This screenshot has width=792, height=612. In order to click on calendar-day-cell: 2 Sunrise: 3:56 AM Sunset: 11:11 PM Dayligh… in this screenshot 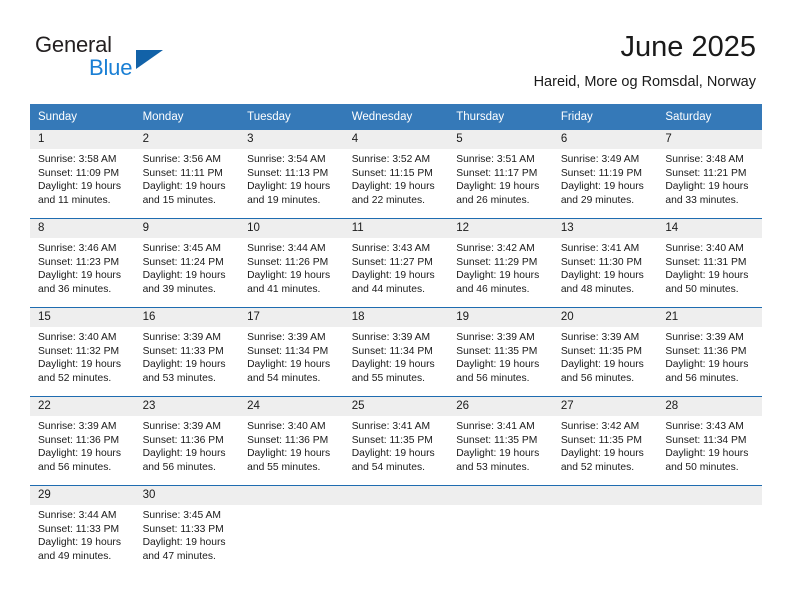, I will do `click(187, 174)`.